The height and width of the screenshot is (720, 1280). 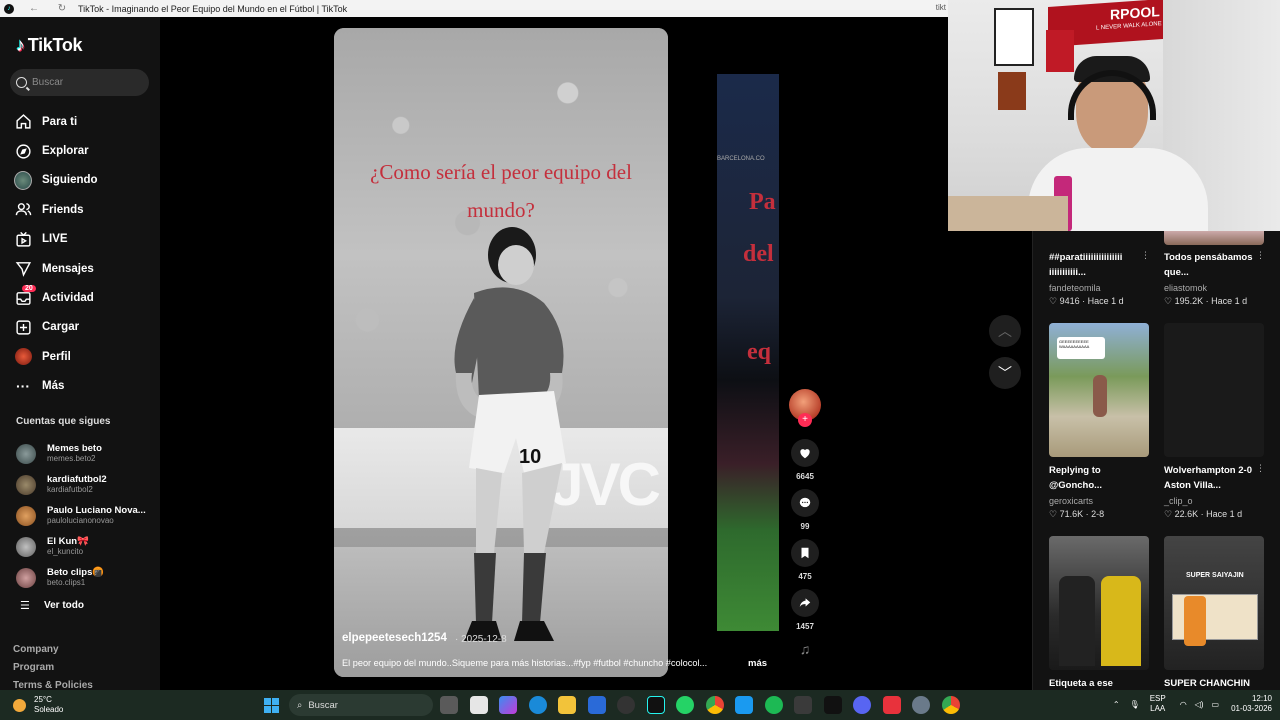 What do you see at coordinates (832, 705) in the screenshot?
I see `tiktok-studio-icon` at bounding box center [832, 705].